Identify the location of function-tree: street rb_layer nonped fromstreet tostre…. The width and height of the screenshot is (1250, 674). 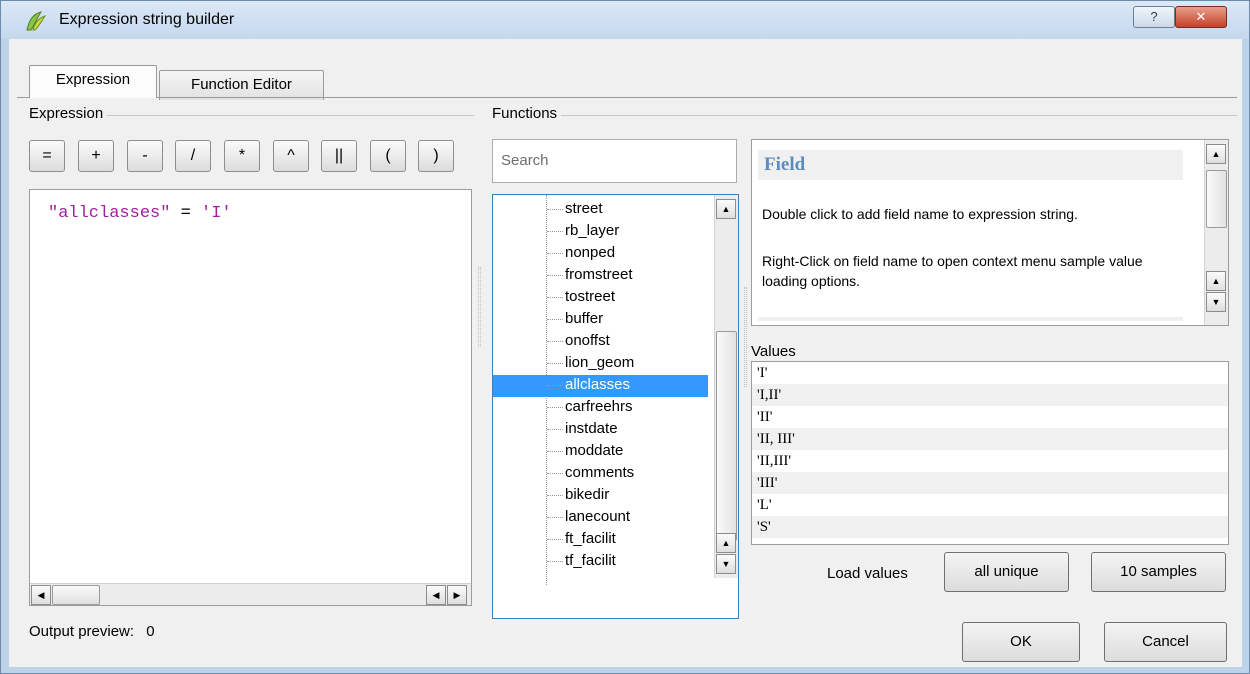
(615, 406).